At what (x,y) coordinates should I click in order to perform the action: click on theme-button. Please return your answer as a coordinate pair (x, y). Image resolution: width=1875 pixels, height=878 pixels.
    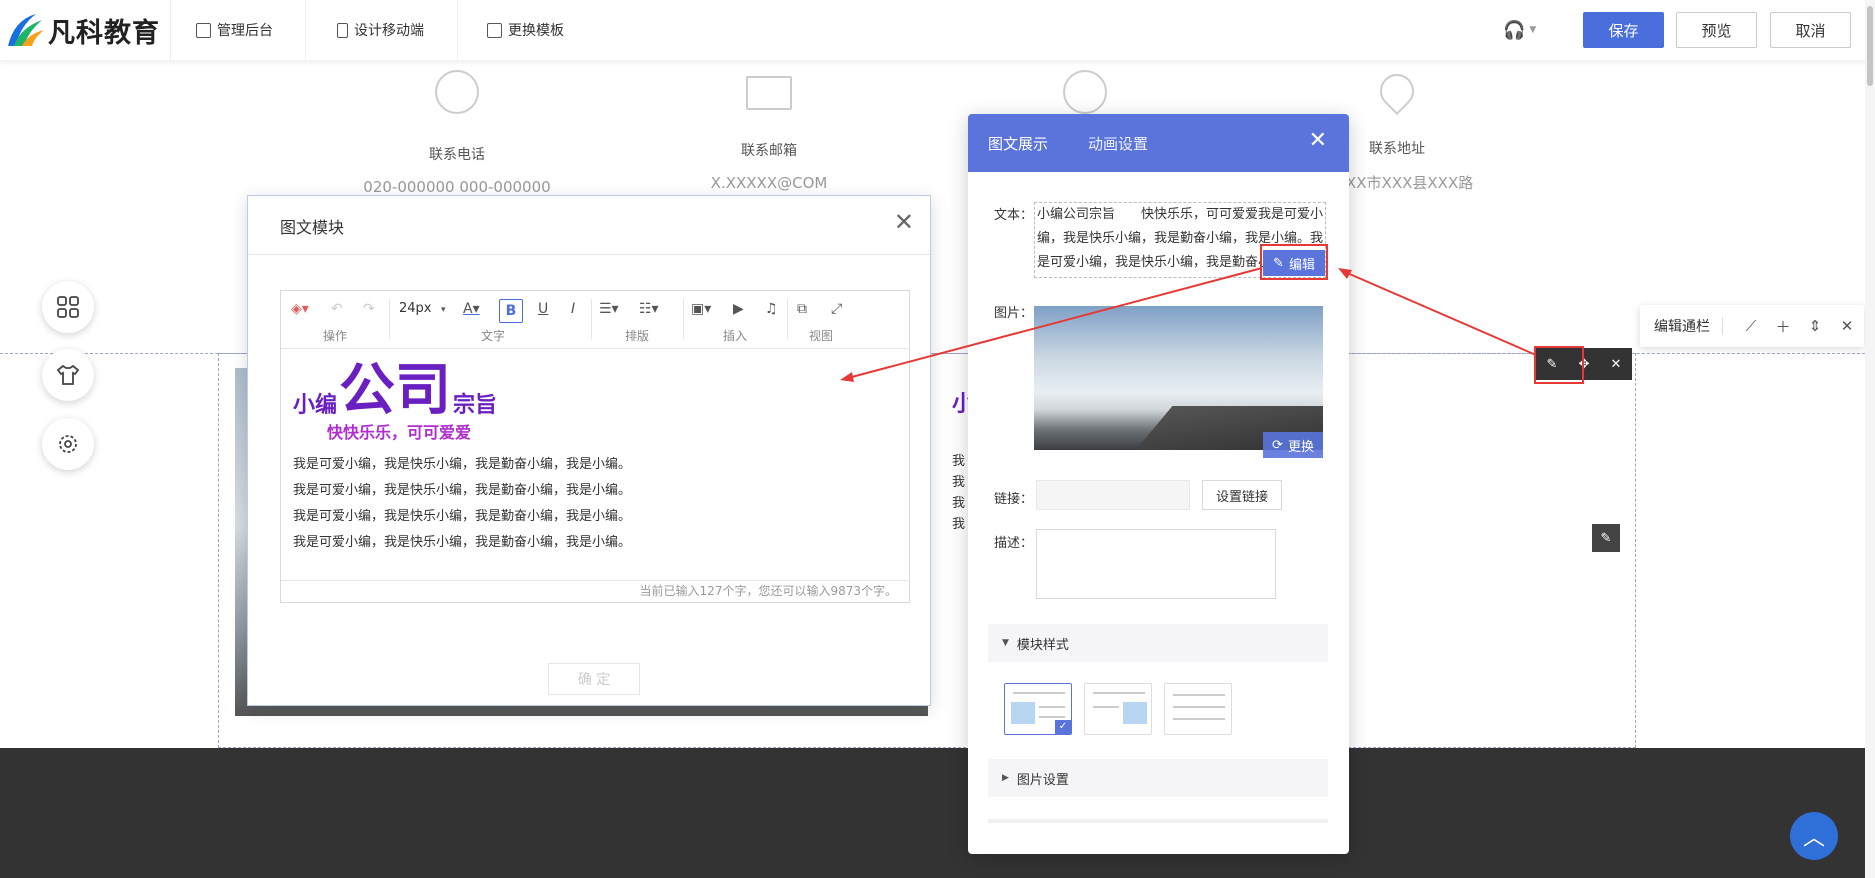
    Looking at the image, I should click on (68, 375).